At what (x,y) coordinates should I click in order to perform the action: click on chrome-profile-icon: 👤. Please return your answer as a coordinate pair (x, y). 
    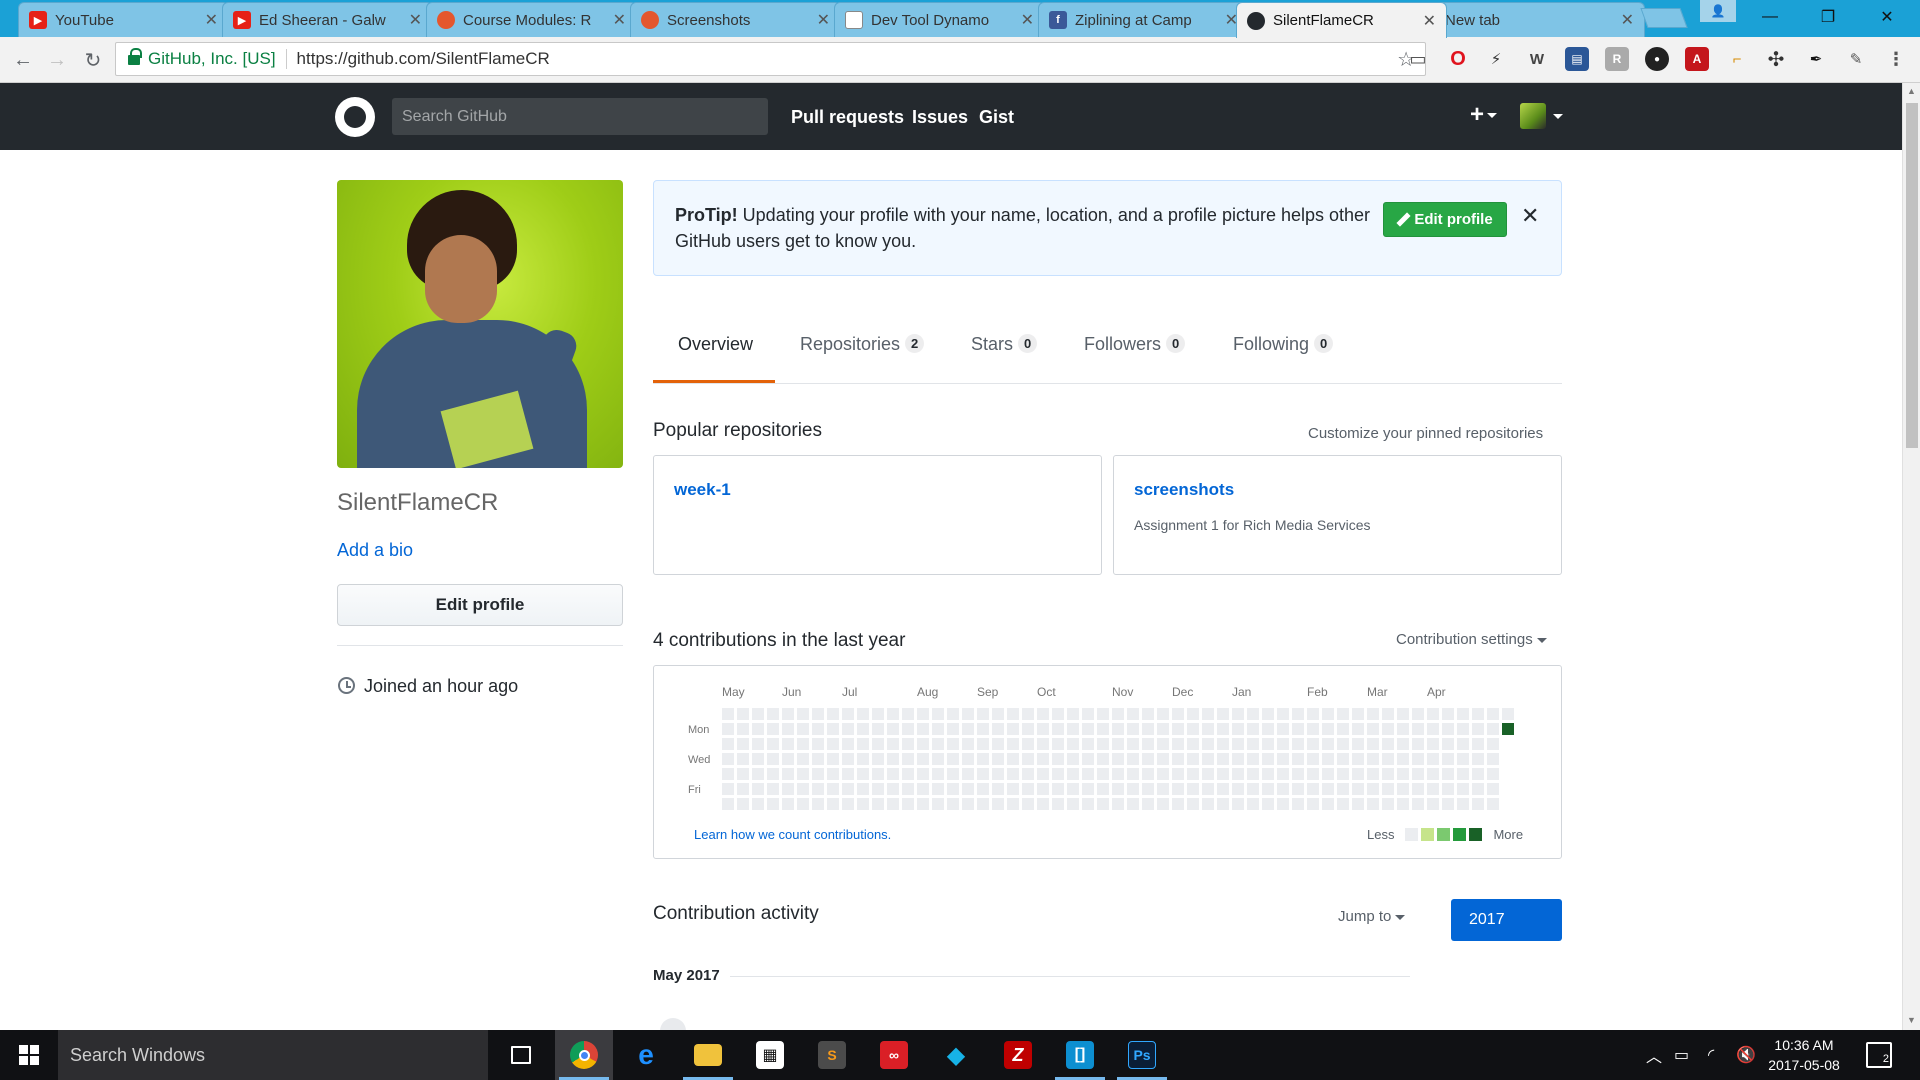
    Looking at the image, I should click on (1718, 11).